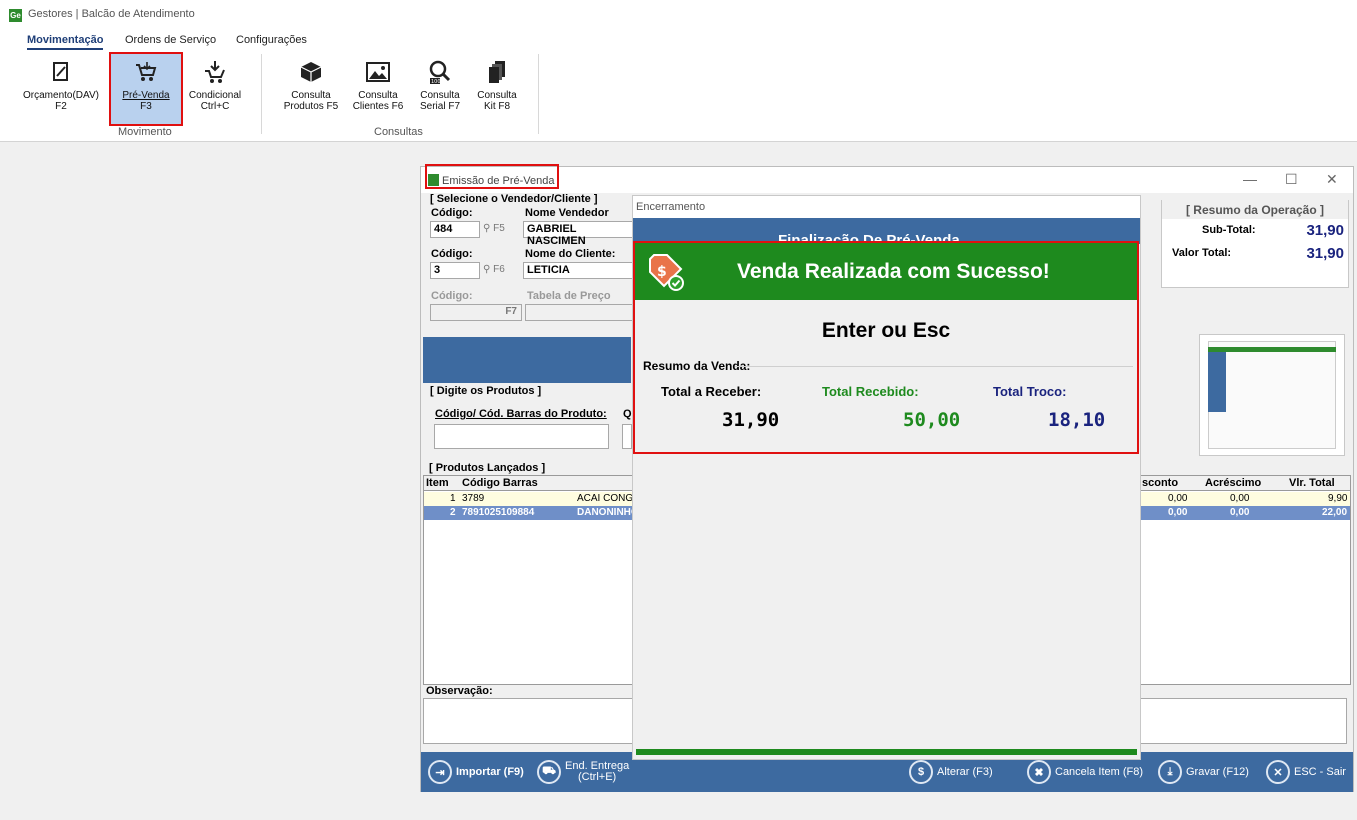  Describe the element at coordinates (567, 213) in the screenshot. I see `nome-vendedor-label: Nome Vendedor` at that location.